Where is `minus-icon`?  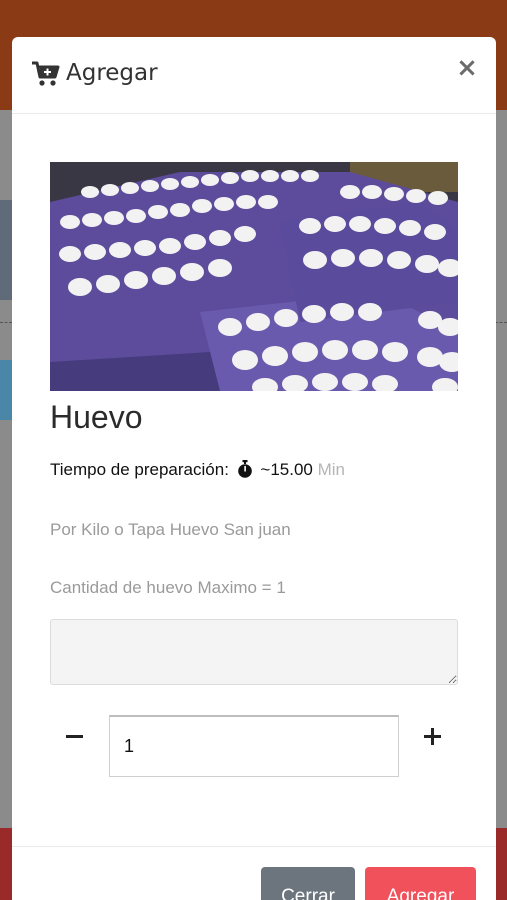 minus-icon is located at coordinates (74, 736).